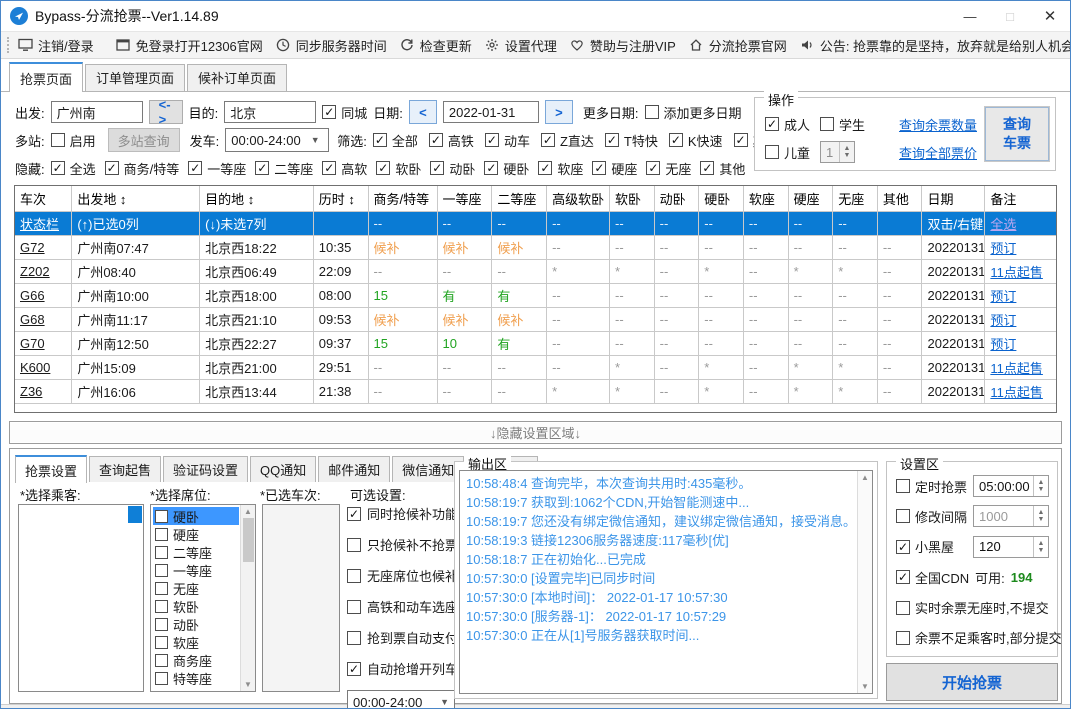  What do you see at coordinates (567, 140) in the screenshot?
I see `filter-checkbox-Z直达: ✓ Z直达` at bounding box center [567, 140].